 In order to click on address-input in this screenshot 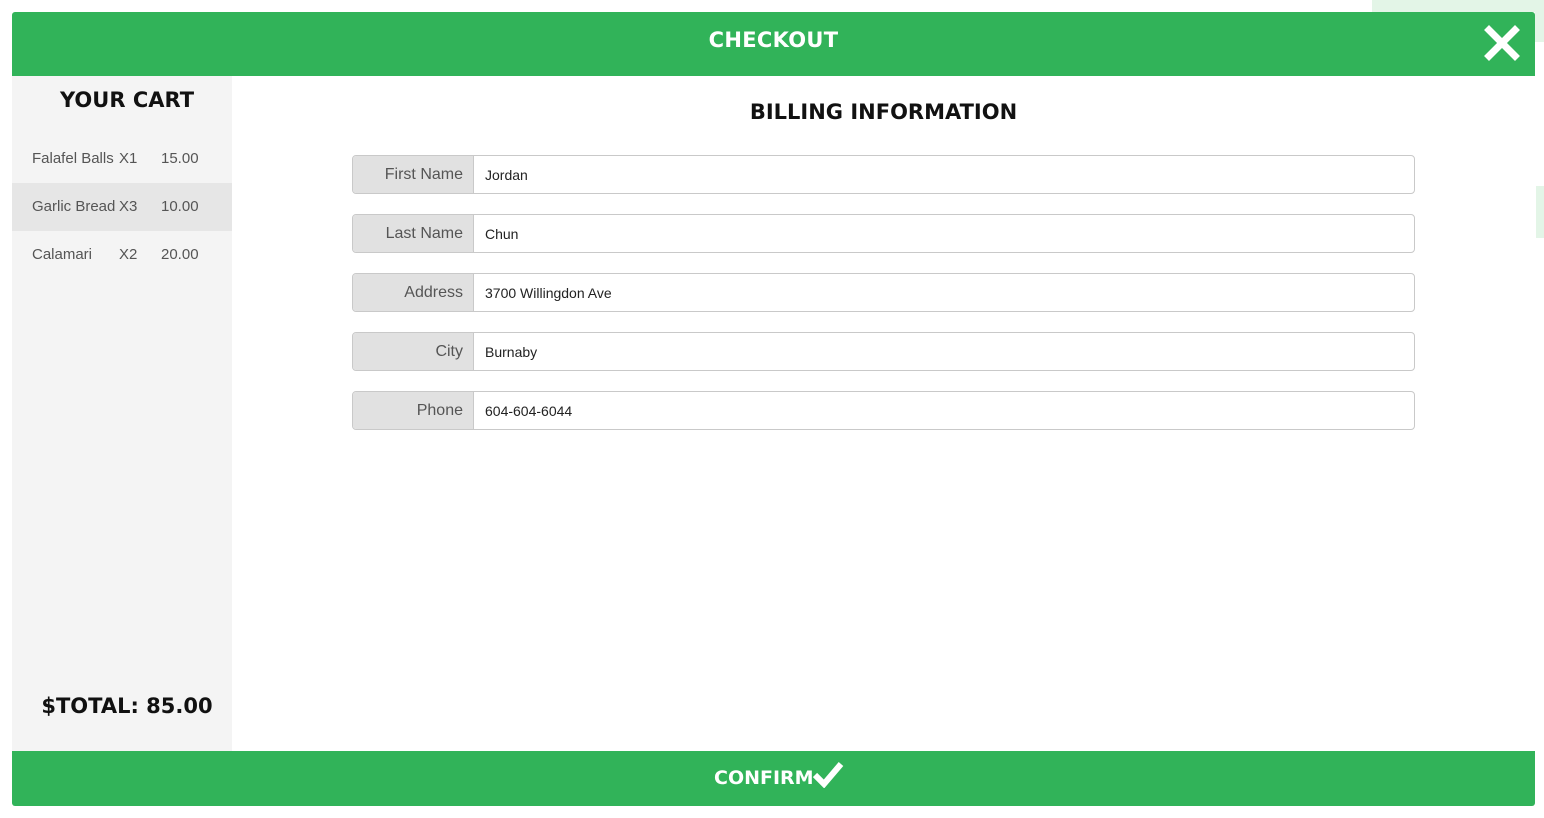, I will do `click(944, 292)`.